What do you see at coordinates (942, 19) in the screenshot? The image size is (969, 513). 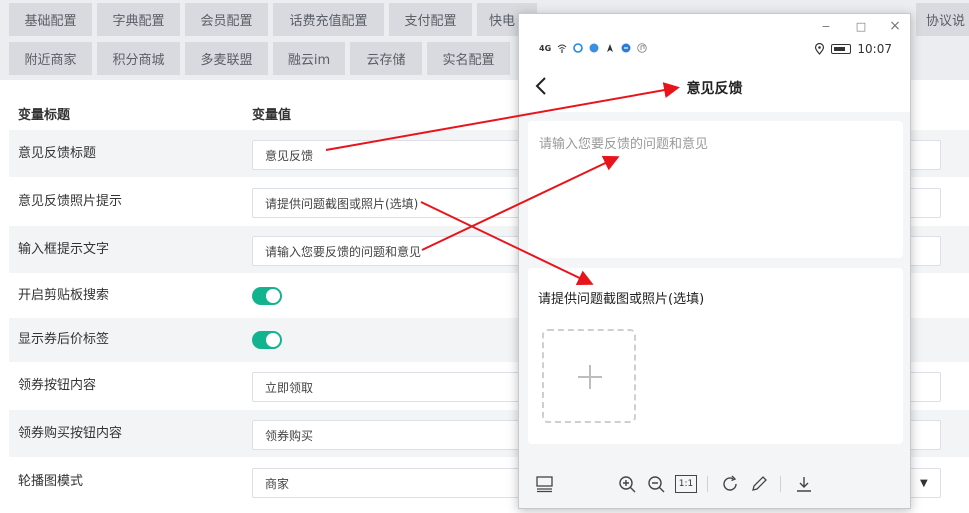 I see `tab-agreement: 协议说` at bounding box center [942, 19].